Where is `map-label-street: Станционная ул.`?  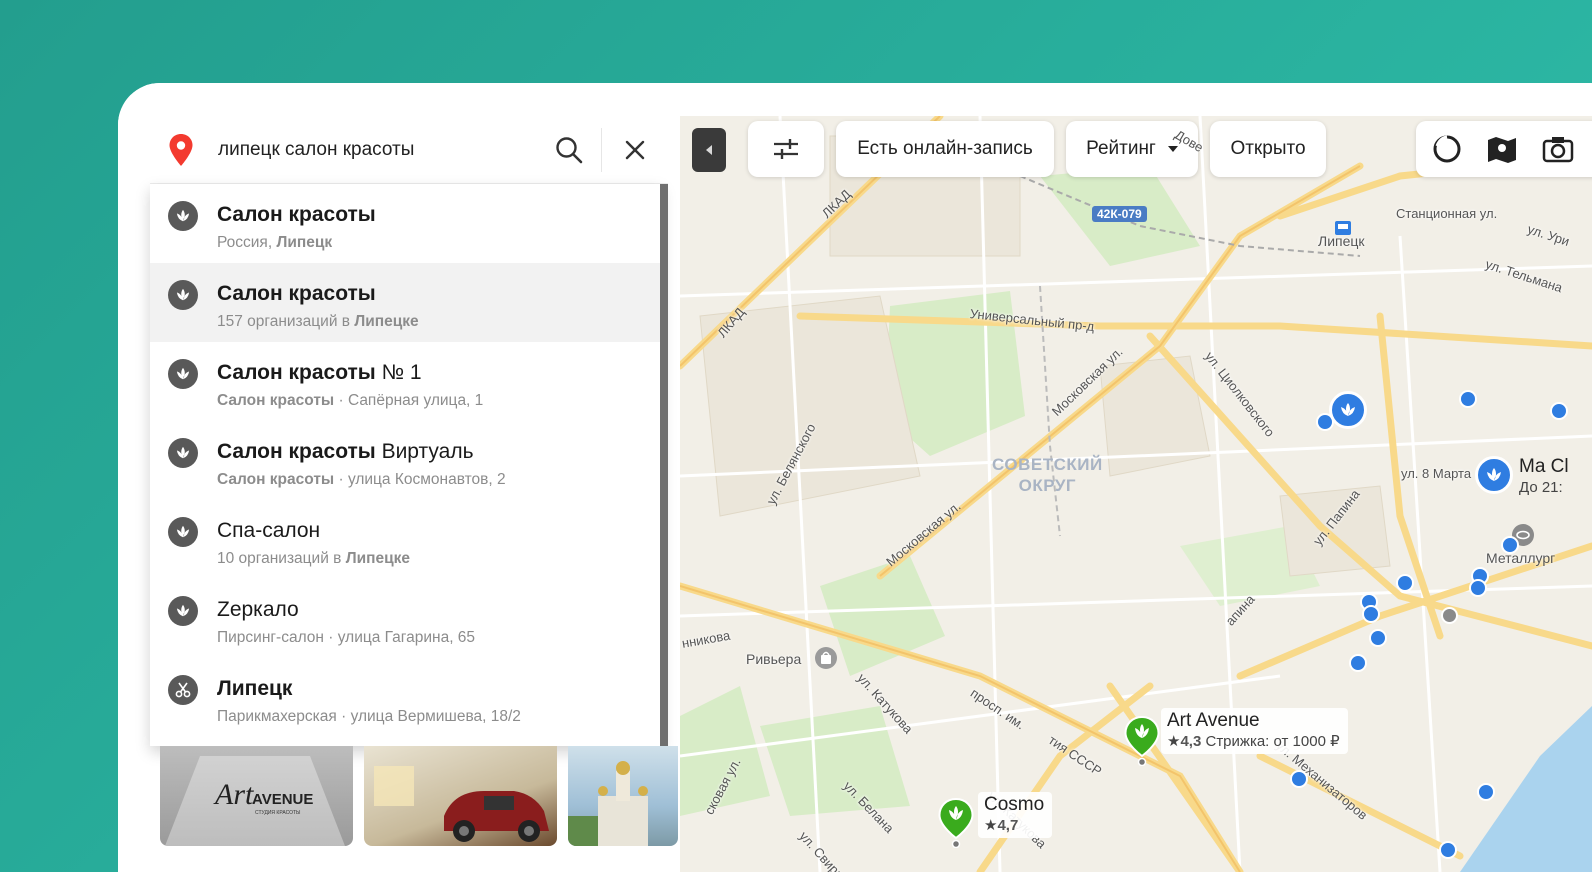 map-label-street: Станционная ул. is located at coordinates (1447, 213).